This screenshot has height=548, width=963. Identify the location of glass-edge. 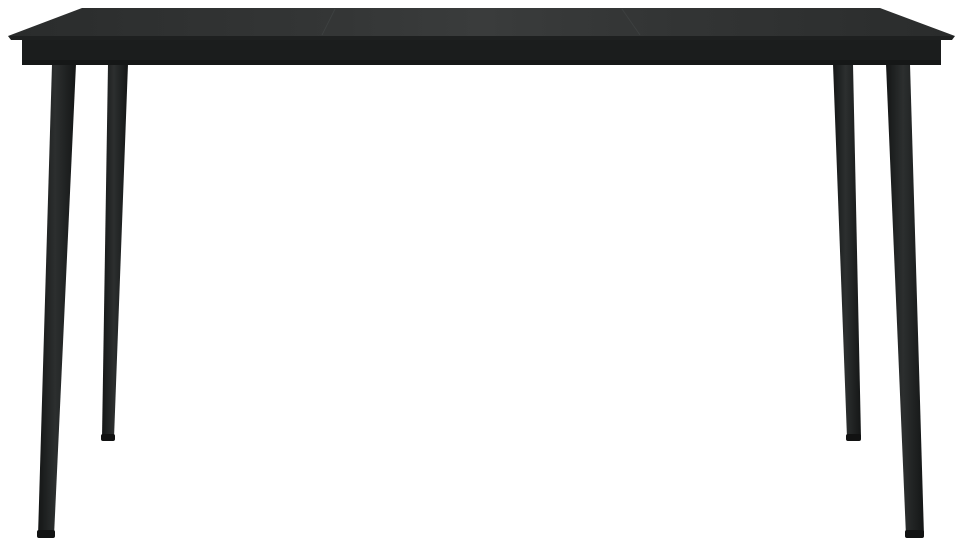
(481, 38).